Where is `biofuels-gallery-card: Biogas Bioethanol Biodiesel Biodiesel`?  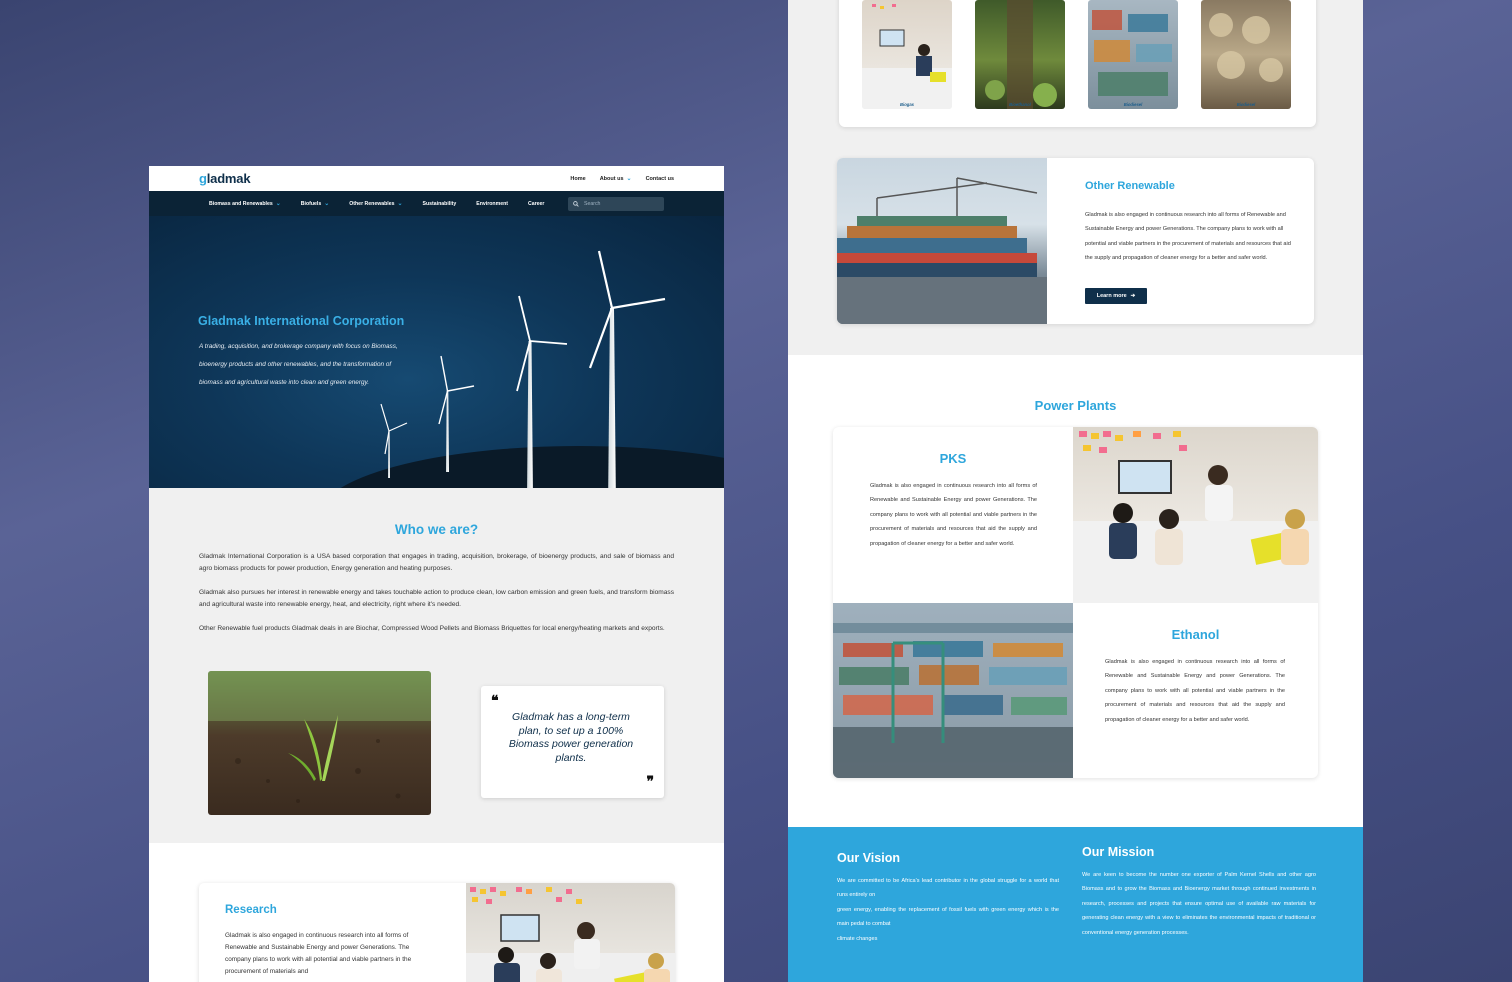 biofuels-gallery-card: Biogas Bioethanol Biodiesel Biodiesel is located at coordinates (1077, 63).